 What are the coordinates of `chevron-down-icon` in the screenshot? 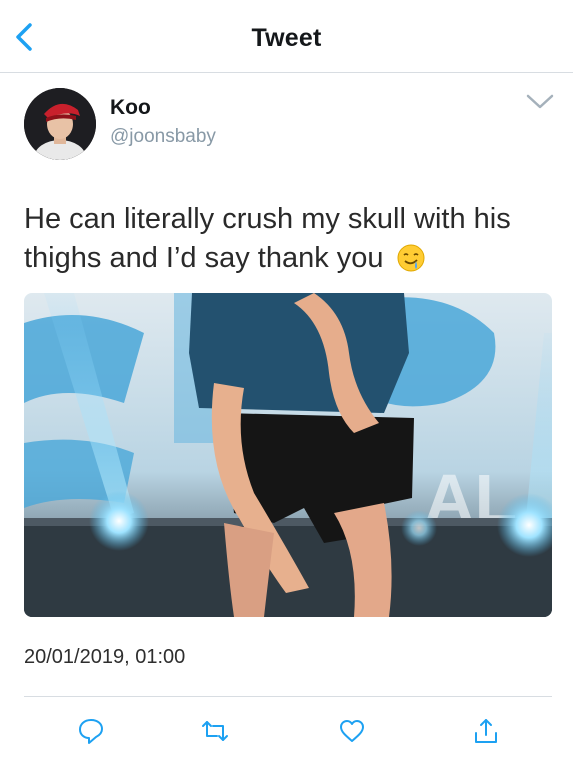 It's located at (540, 102).